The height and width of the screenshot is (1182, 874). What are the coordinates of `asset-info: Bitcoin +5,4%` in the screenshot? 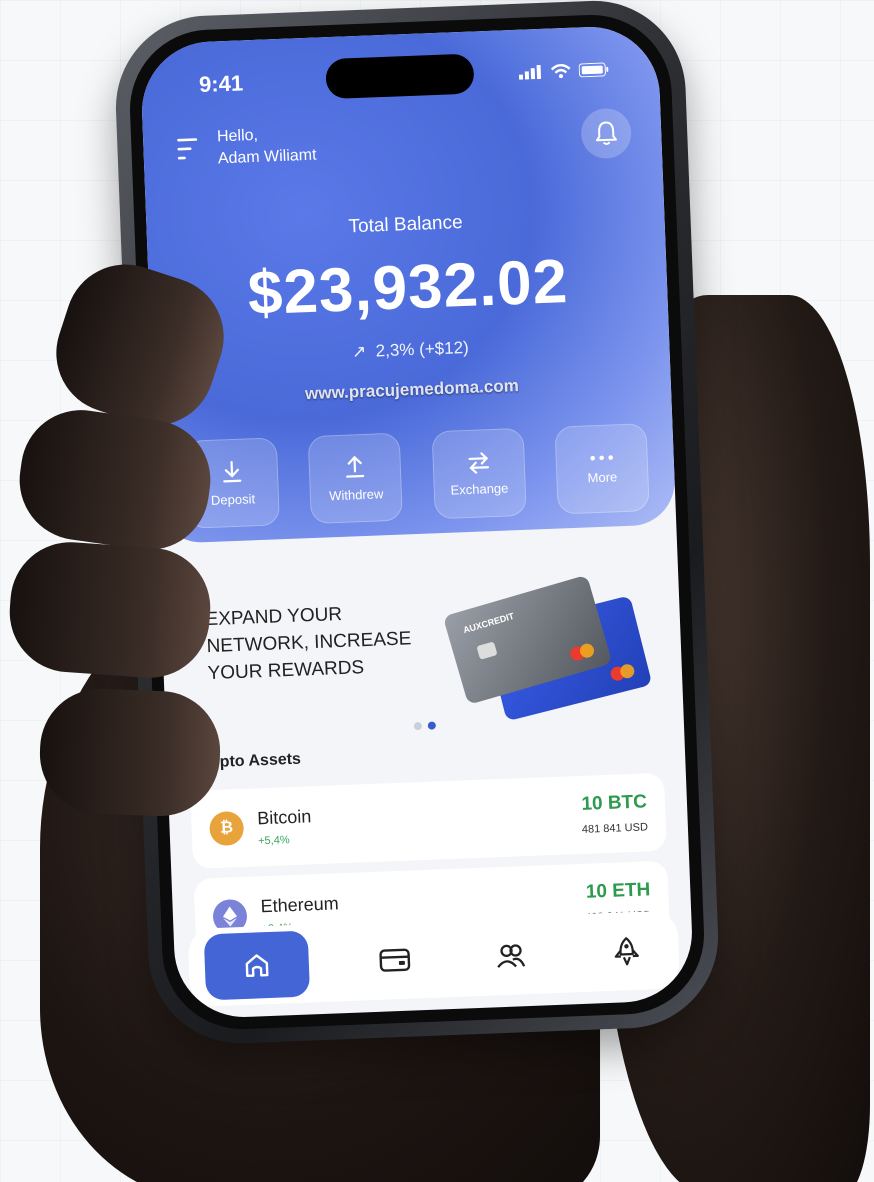 It's located at (284, 826).